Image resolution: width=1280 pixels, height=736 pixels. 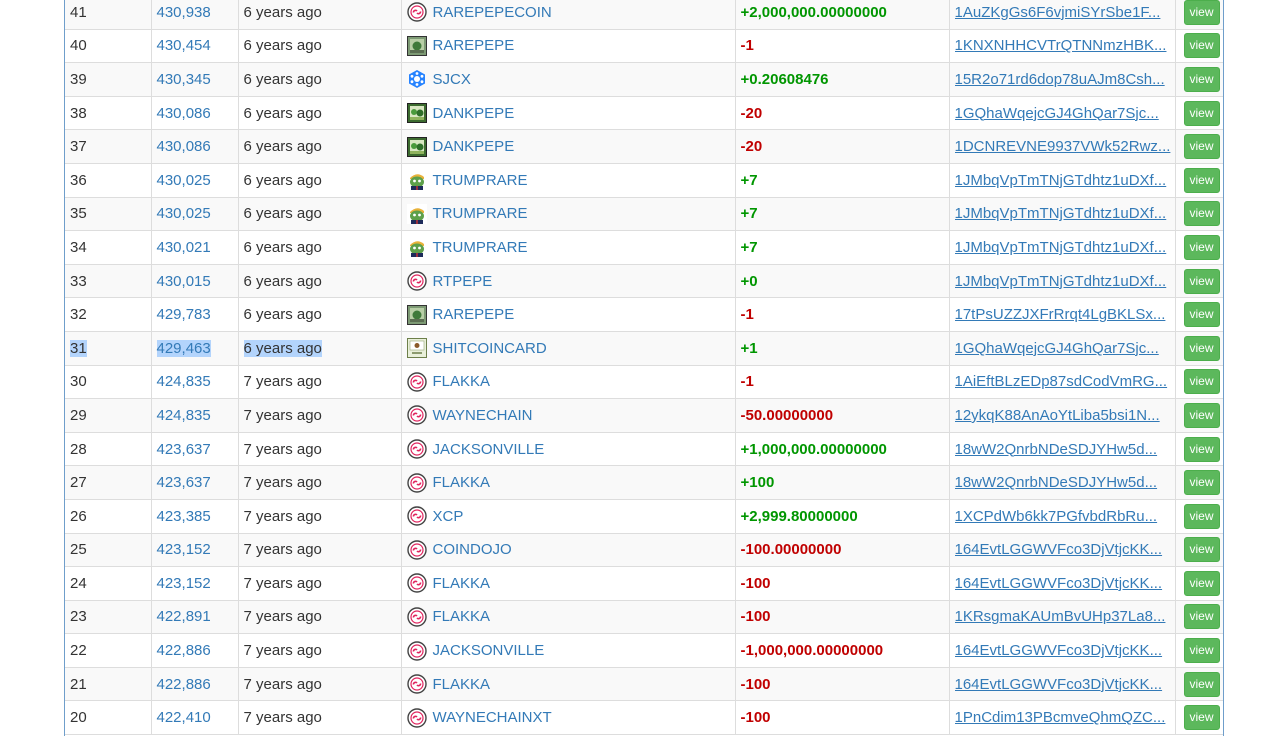 What do you see at coordinates (184, 12) in the screenshot?
I see `block-link: 430,938` at bounding box center [184, 12].